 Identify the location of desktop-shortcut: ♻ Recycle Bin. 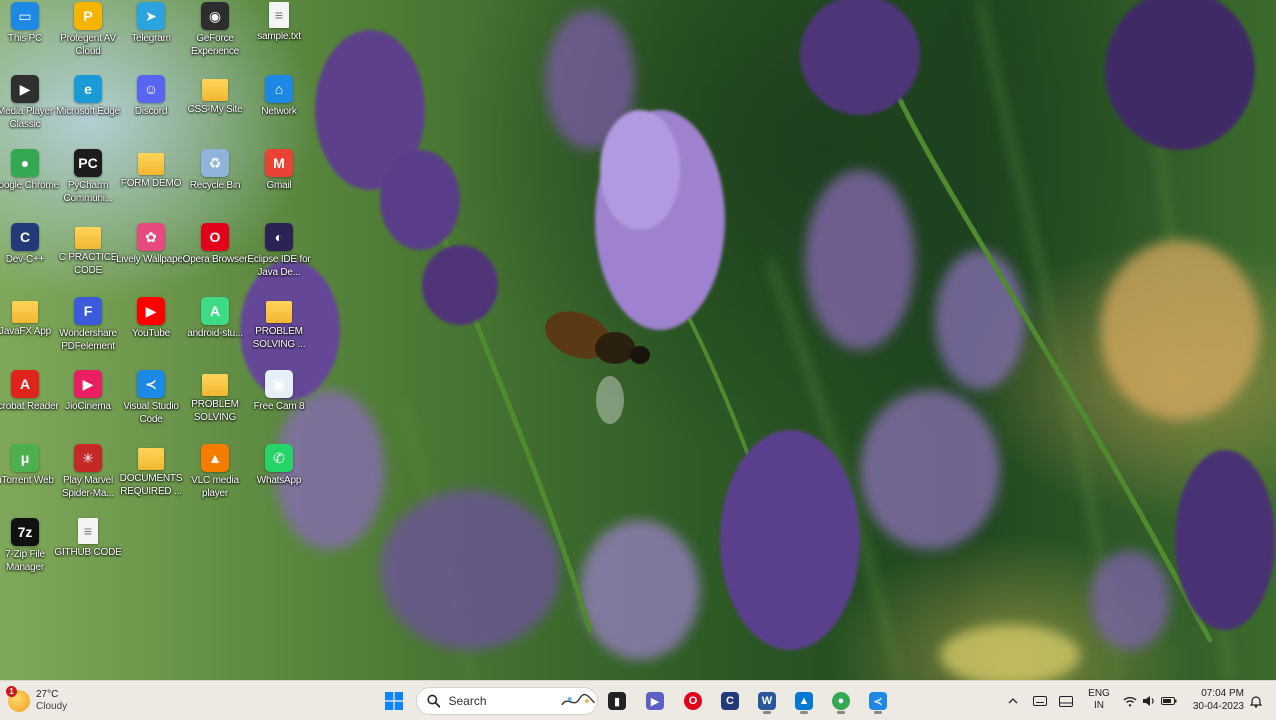
(215, 169).